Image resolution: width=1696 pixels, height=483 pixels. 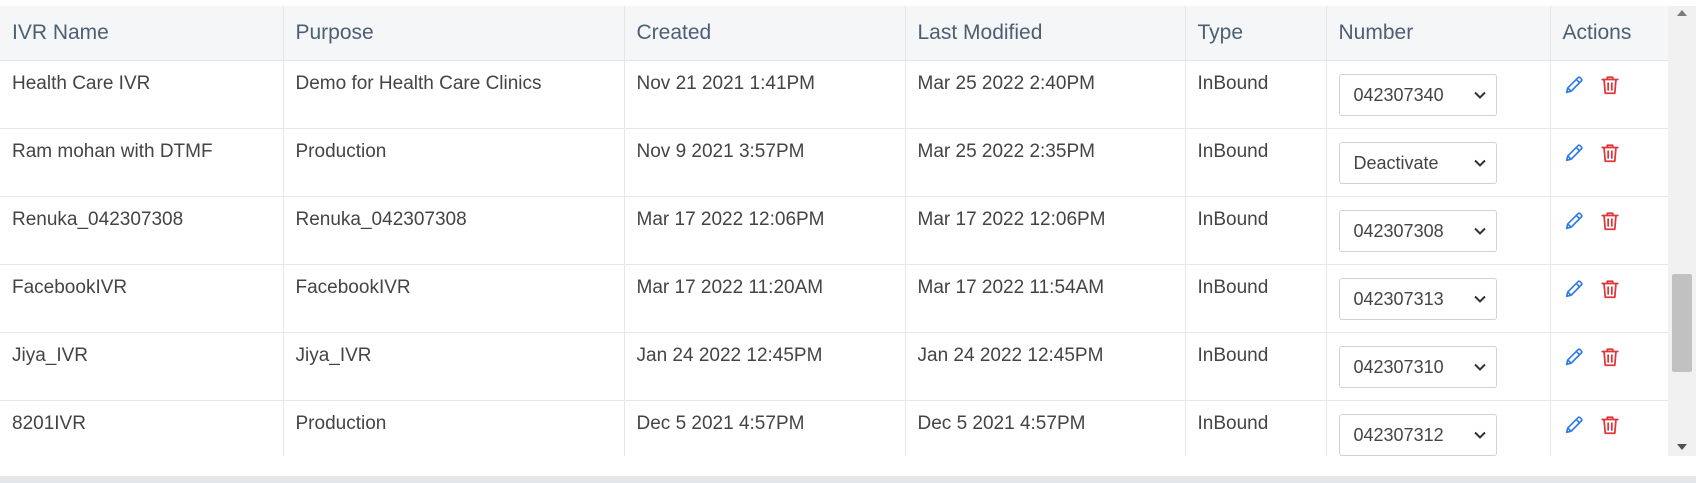 I want to click on modified-cell: Mar 25 2022 2:40PM, so click(x=1045, y=94).